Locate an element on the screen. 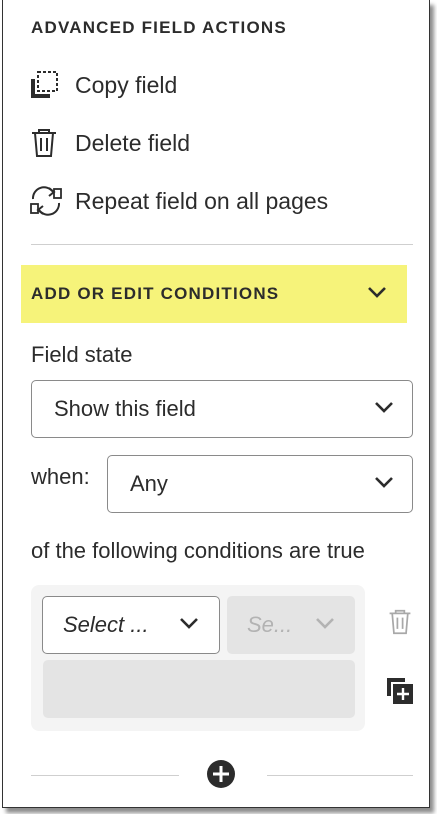 The image size is (437, 814). repeat-pages-icon is located at coordinates (46, 201).